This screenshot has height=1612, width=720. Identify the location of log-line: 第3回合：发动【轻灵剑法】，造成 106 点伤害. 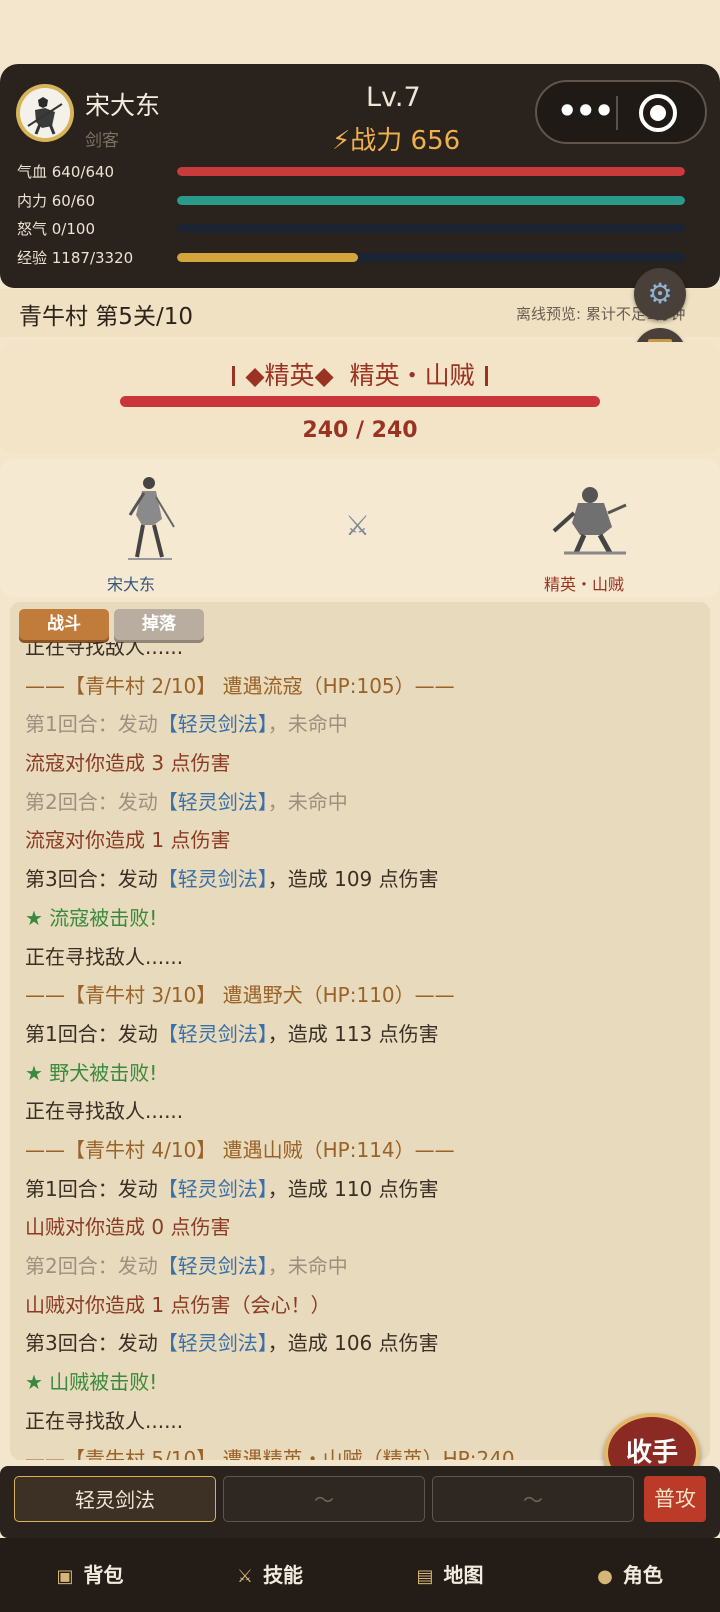
(360, 1343).